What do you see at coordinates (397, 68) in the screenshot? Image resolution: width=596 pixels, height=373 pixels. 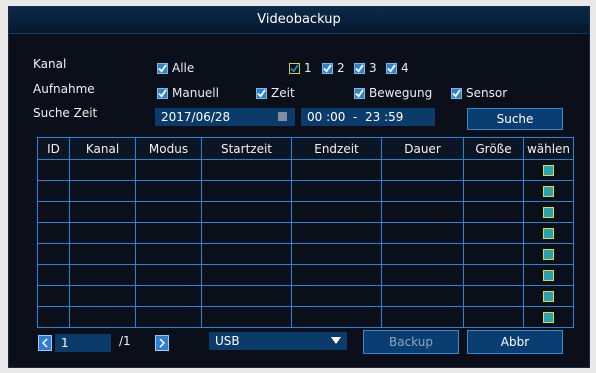 I see `kanal-channel-4-checkbox: 4` at bounding box center [397, 68].